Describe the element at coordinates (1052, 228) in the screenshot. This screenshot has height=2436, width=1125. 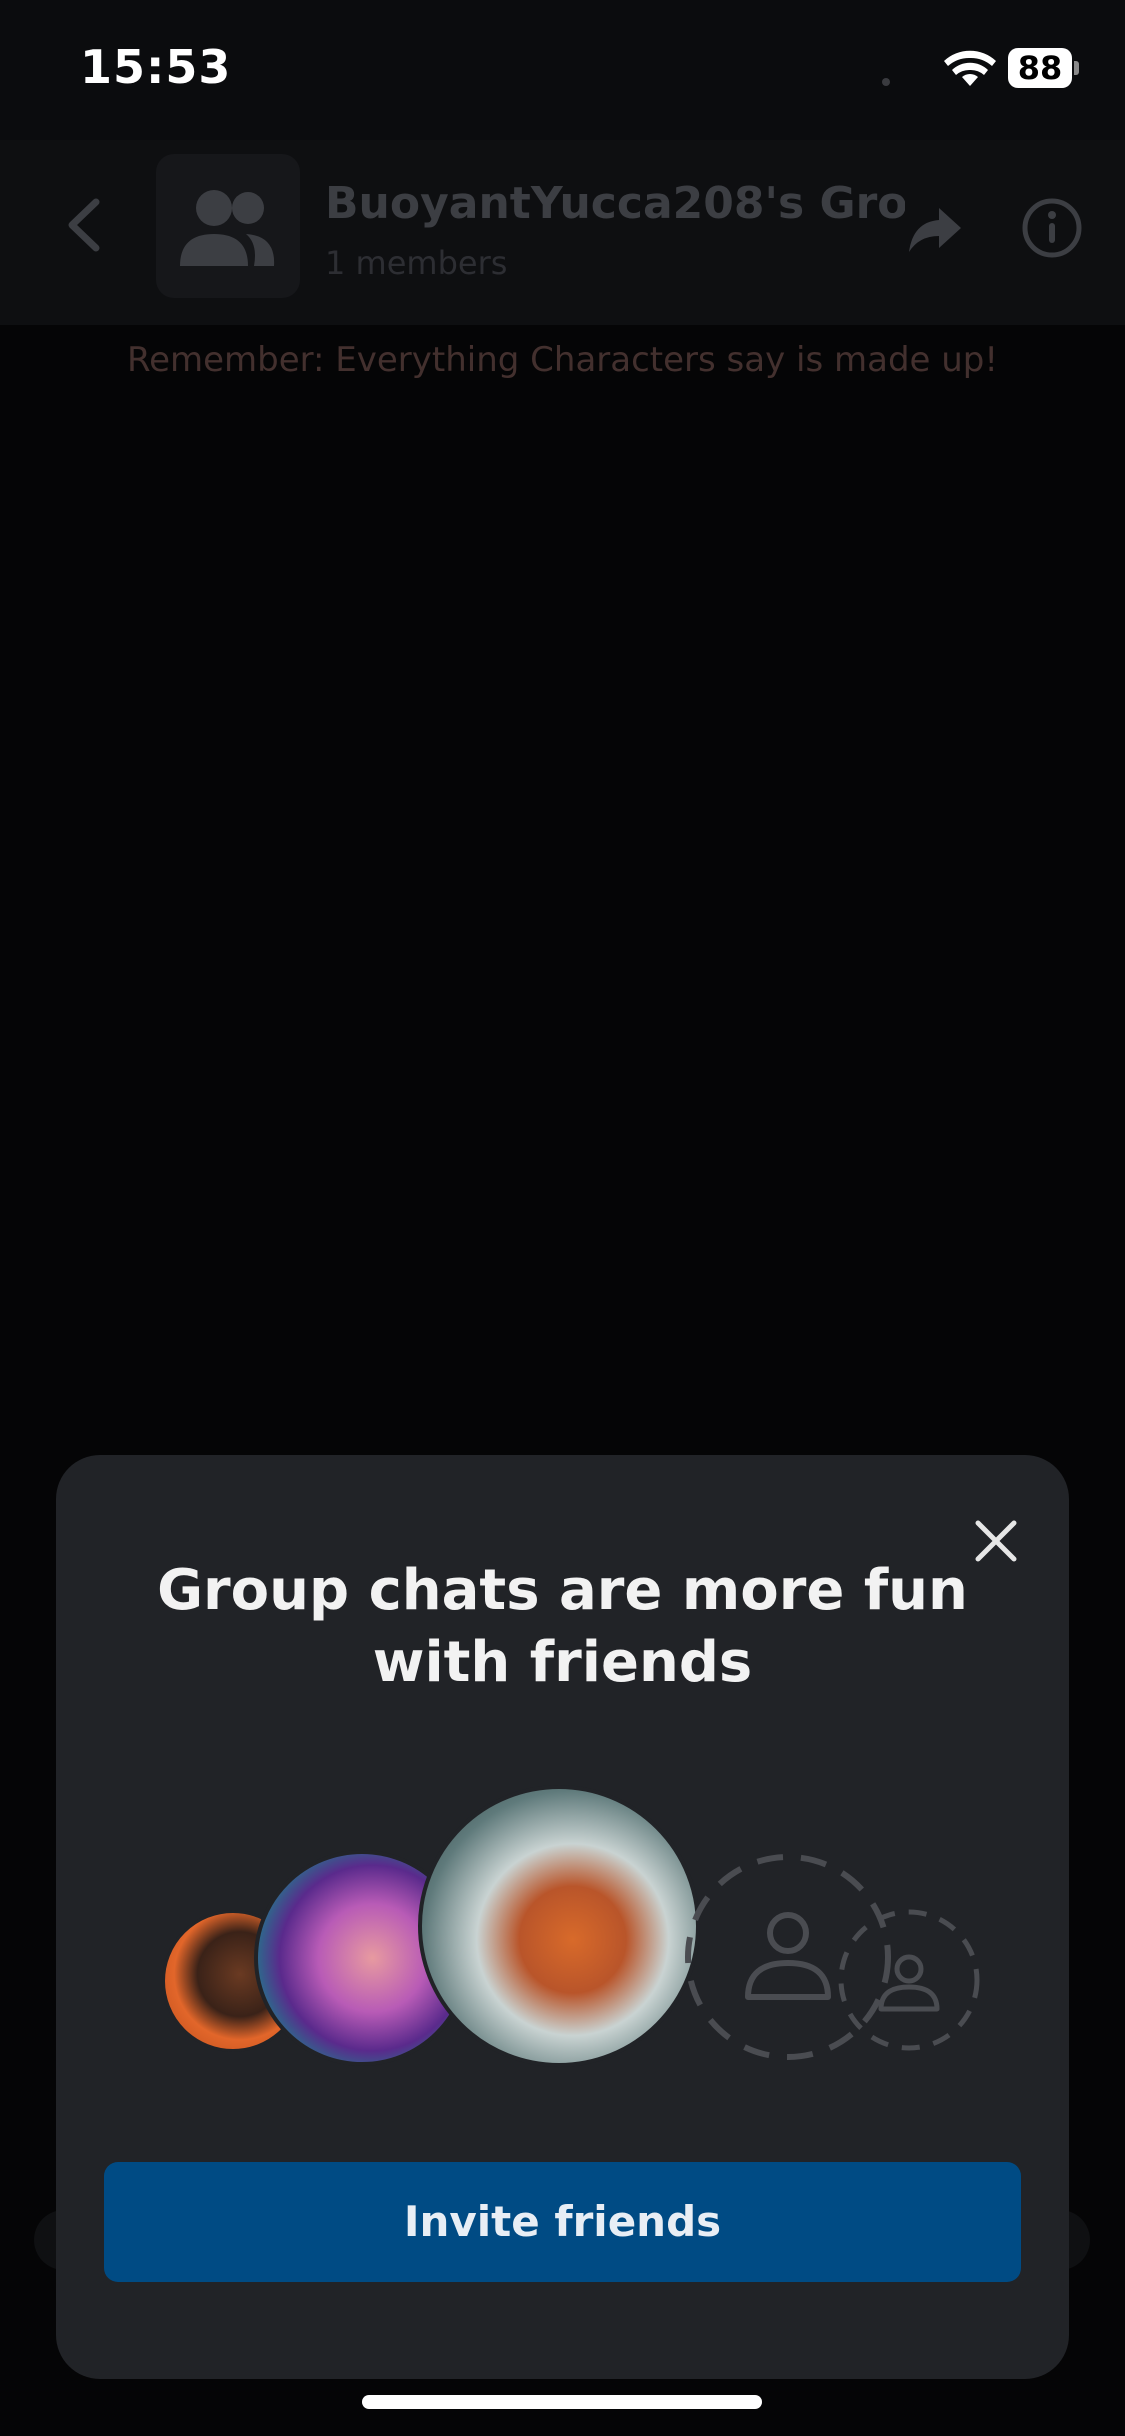
I see `info-icon` at that location.